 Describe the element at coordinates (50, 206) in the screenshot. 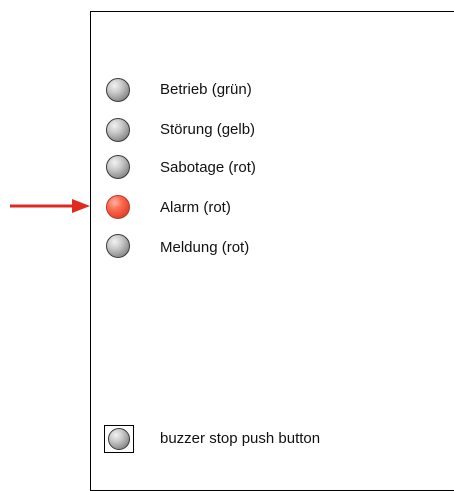

I see `arrow-right-icon` at that location.